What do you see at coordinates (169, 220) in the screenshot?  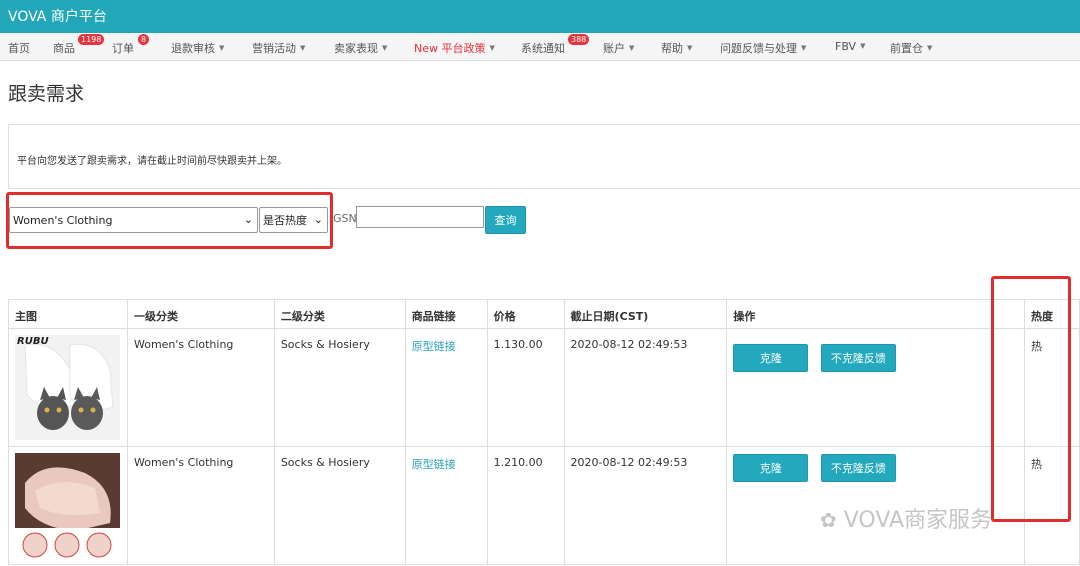 I see `filter-highlight-box` at bounding box center [169, 220].